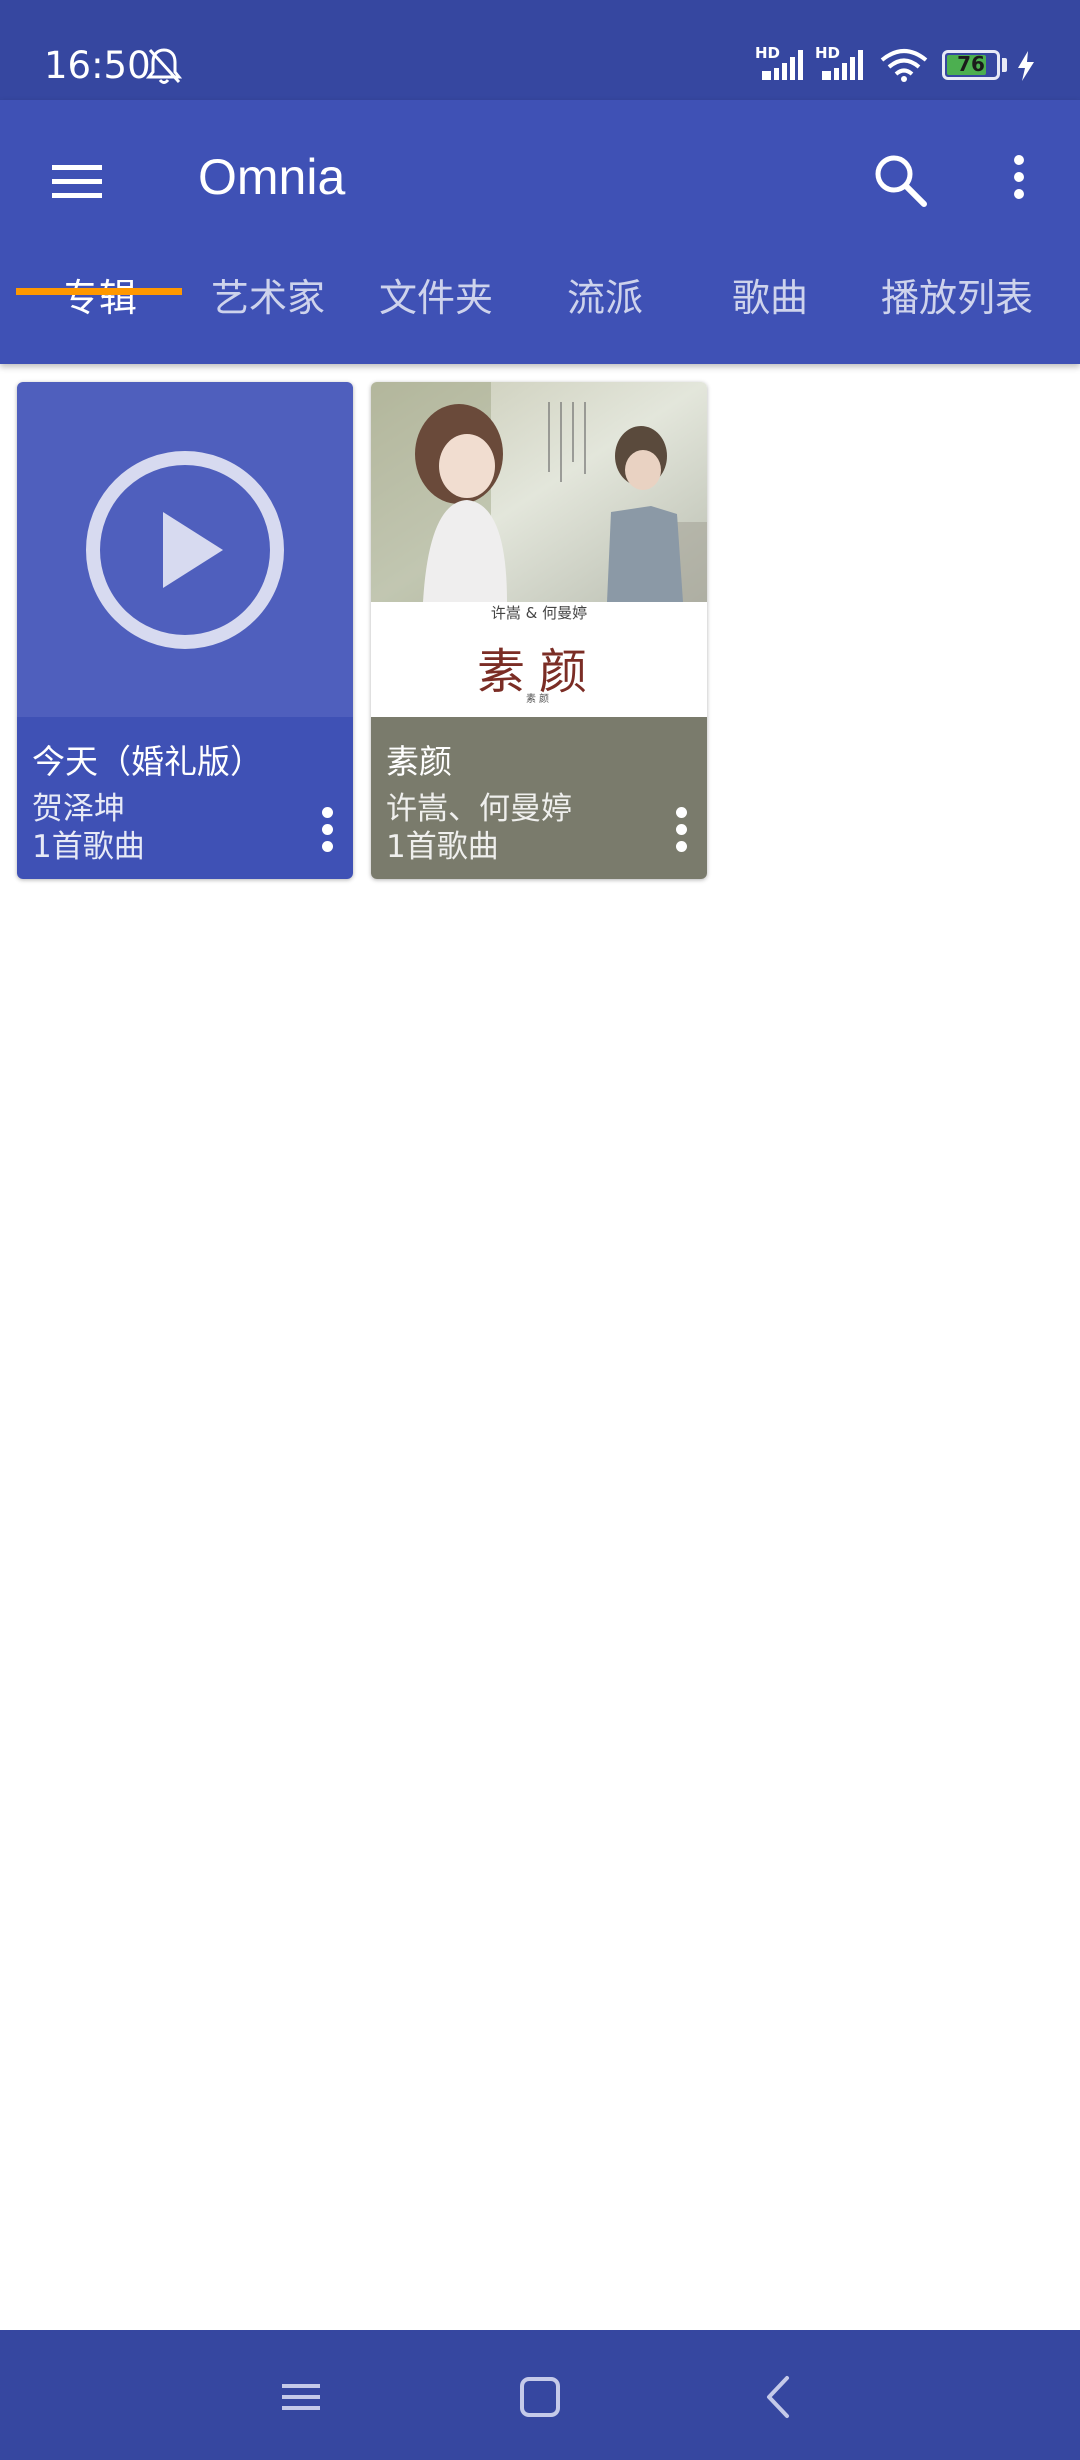 Image resolution: width=1080 pixels, height=2460 pixels. What do you see at coordinates (605, 316) in the screenshot?
I see `tab-genres: 流派` at bounding box center [605, 316].